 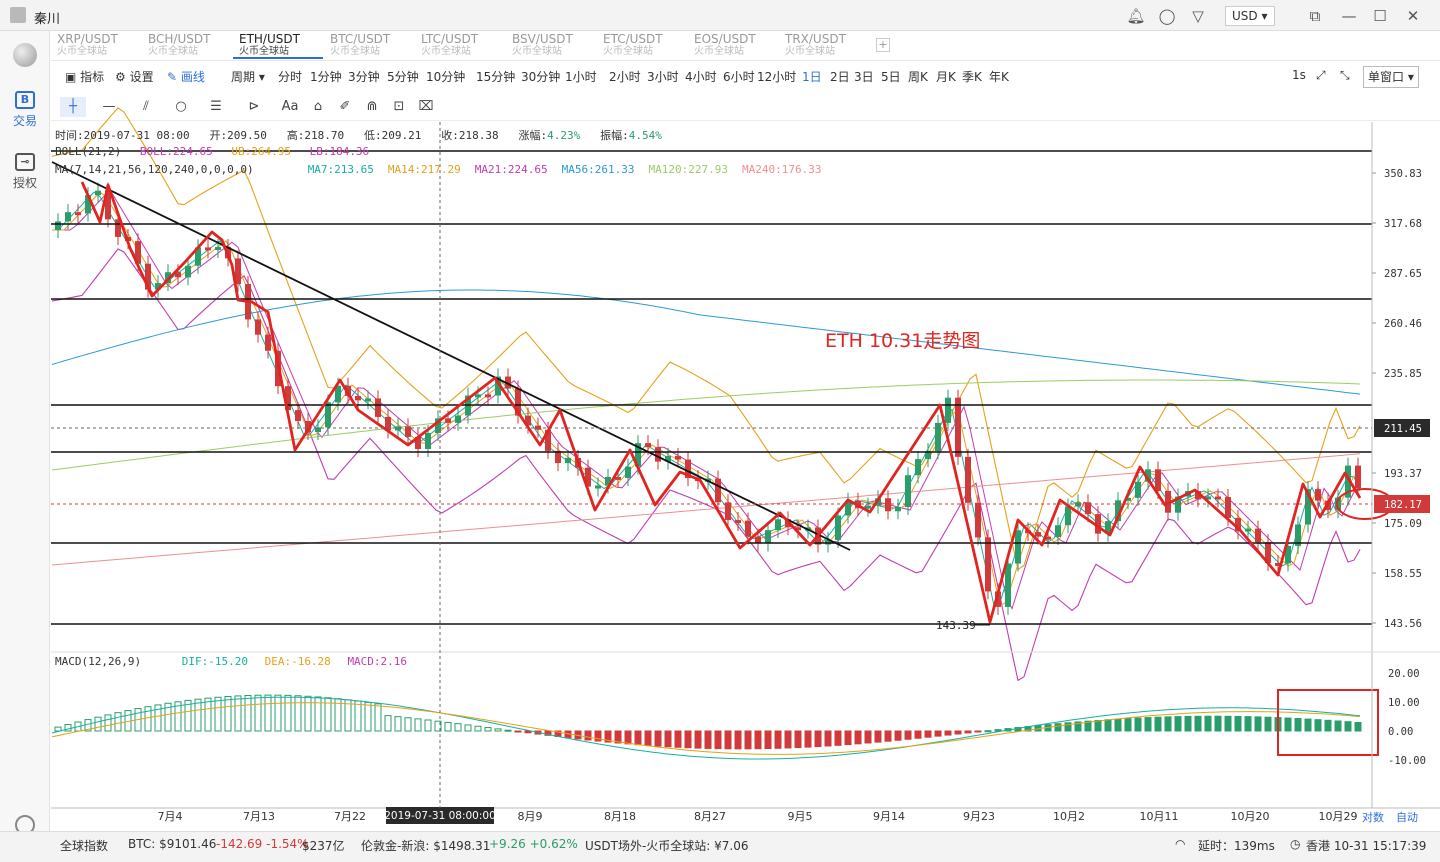 I want to click on crosshair-price-label: 211.45, so click(x=1403, y=429).